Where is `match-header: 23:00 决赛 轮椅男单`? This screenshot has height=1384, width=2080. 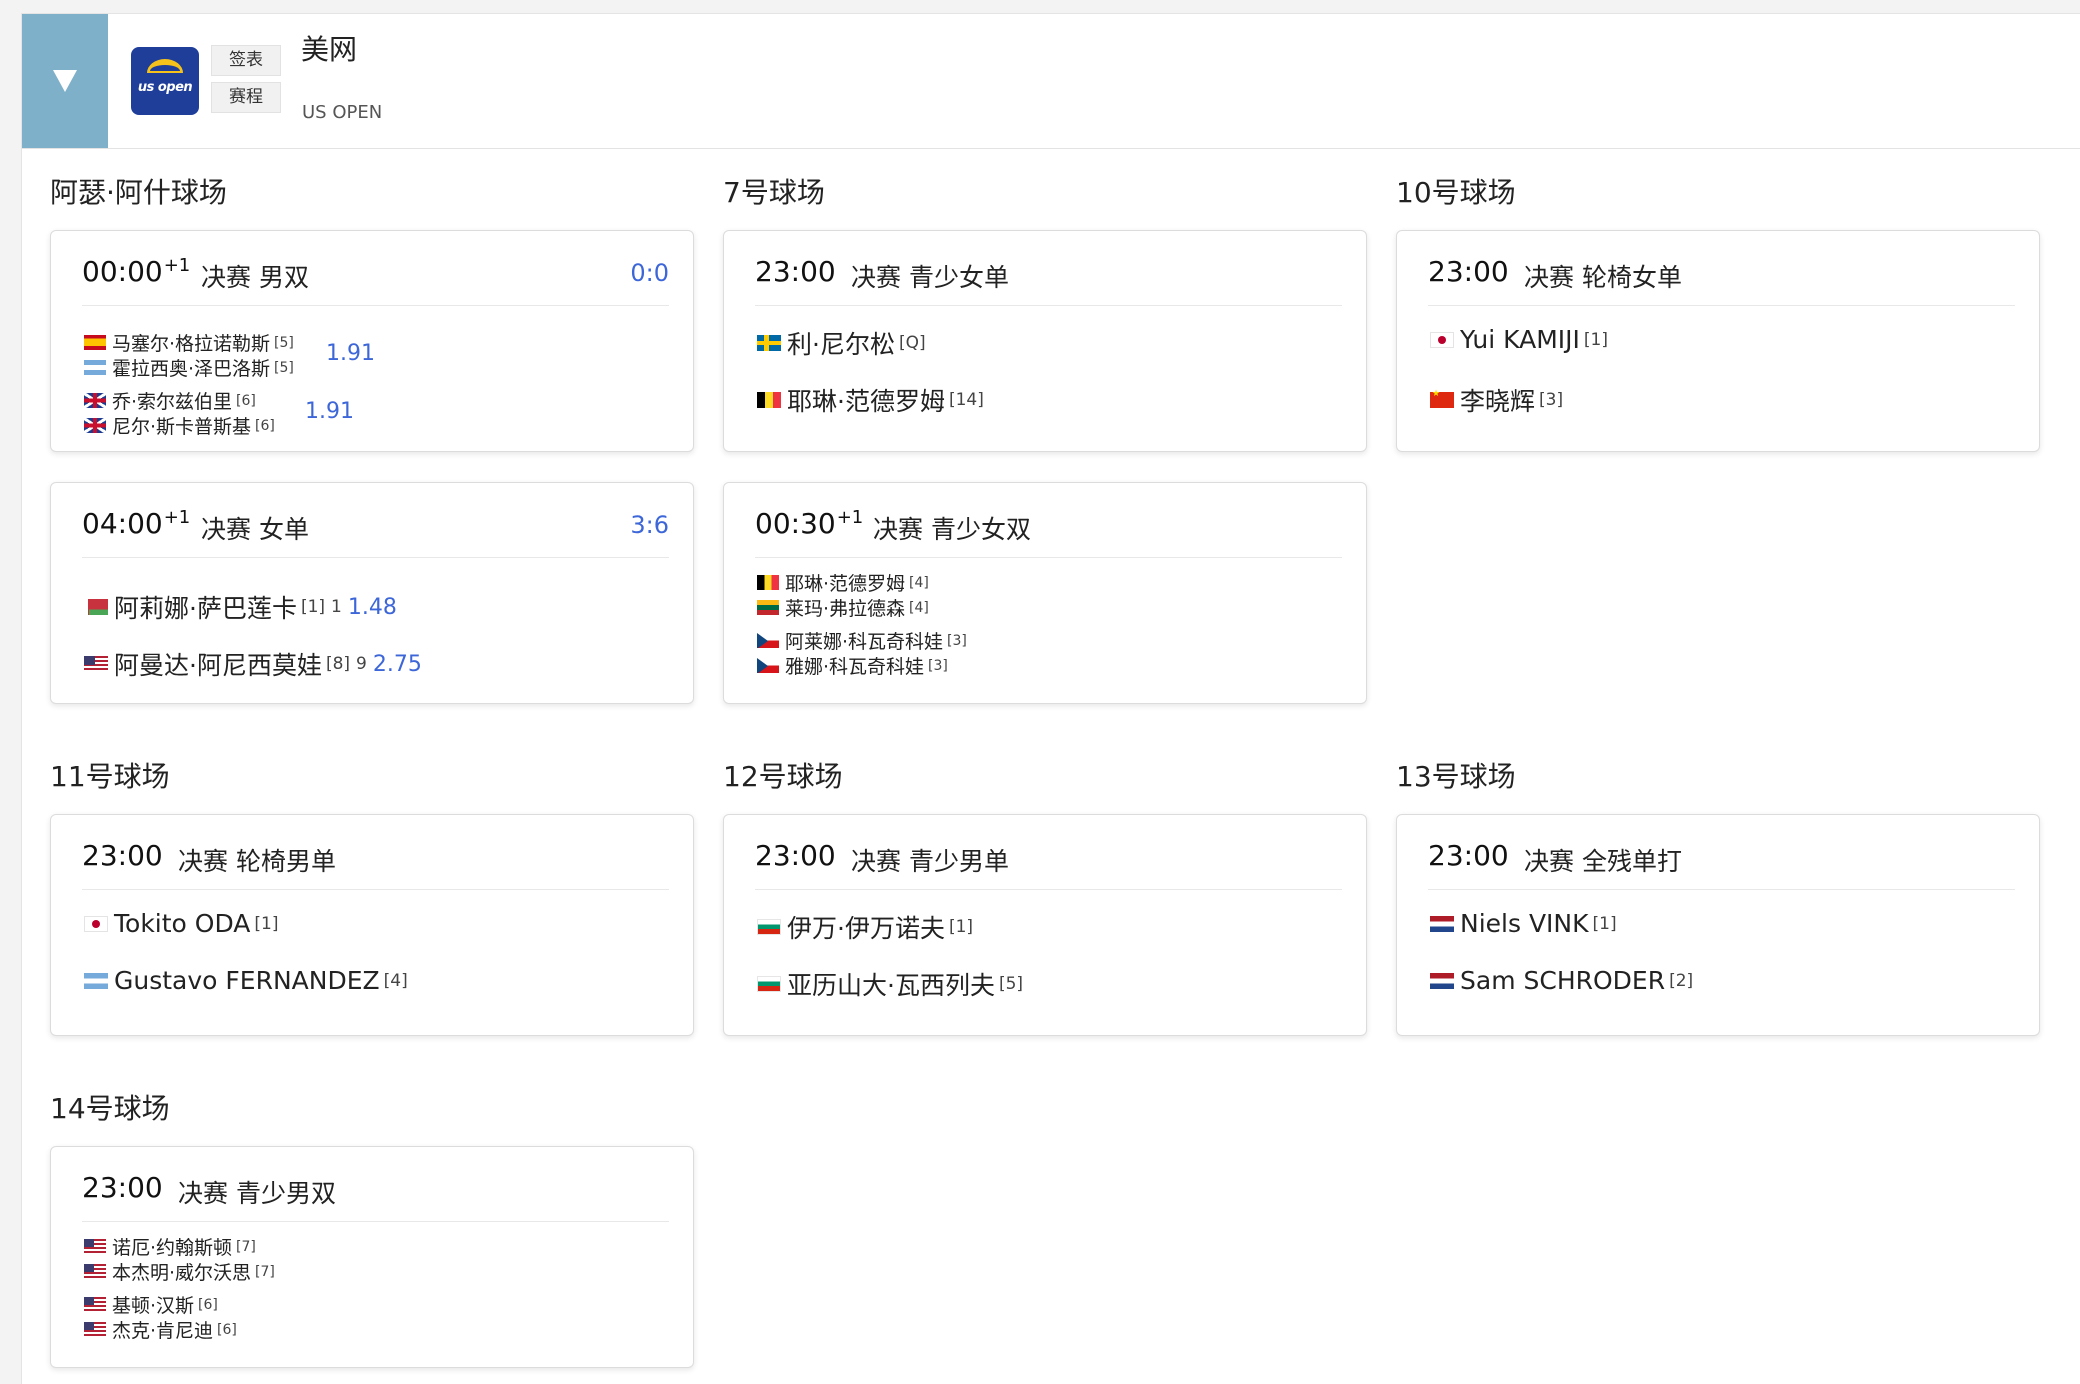
match-header: 23:00 决赛 轮椅男单 is located at coordinates (375, 863).